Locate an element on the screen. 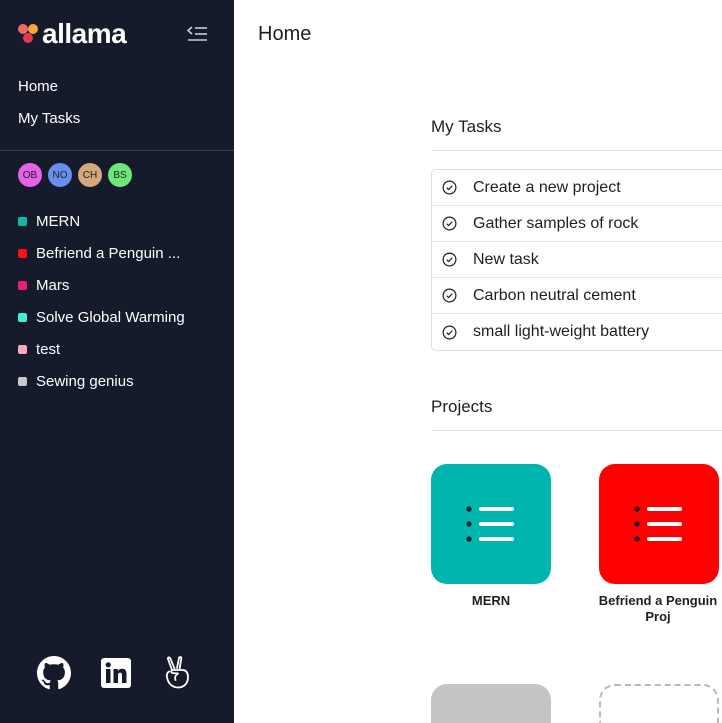 This screenshot has height=723, width=722. task-name: New task is located at coordinates (506, 260).